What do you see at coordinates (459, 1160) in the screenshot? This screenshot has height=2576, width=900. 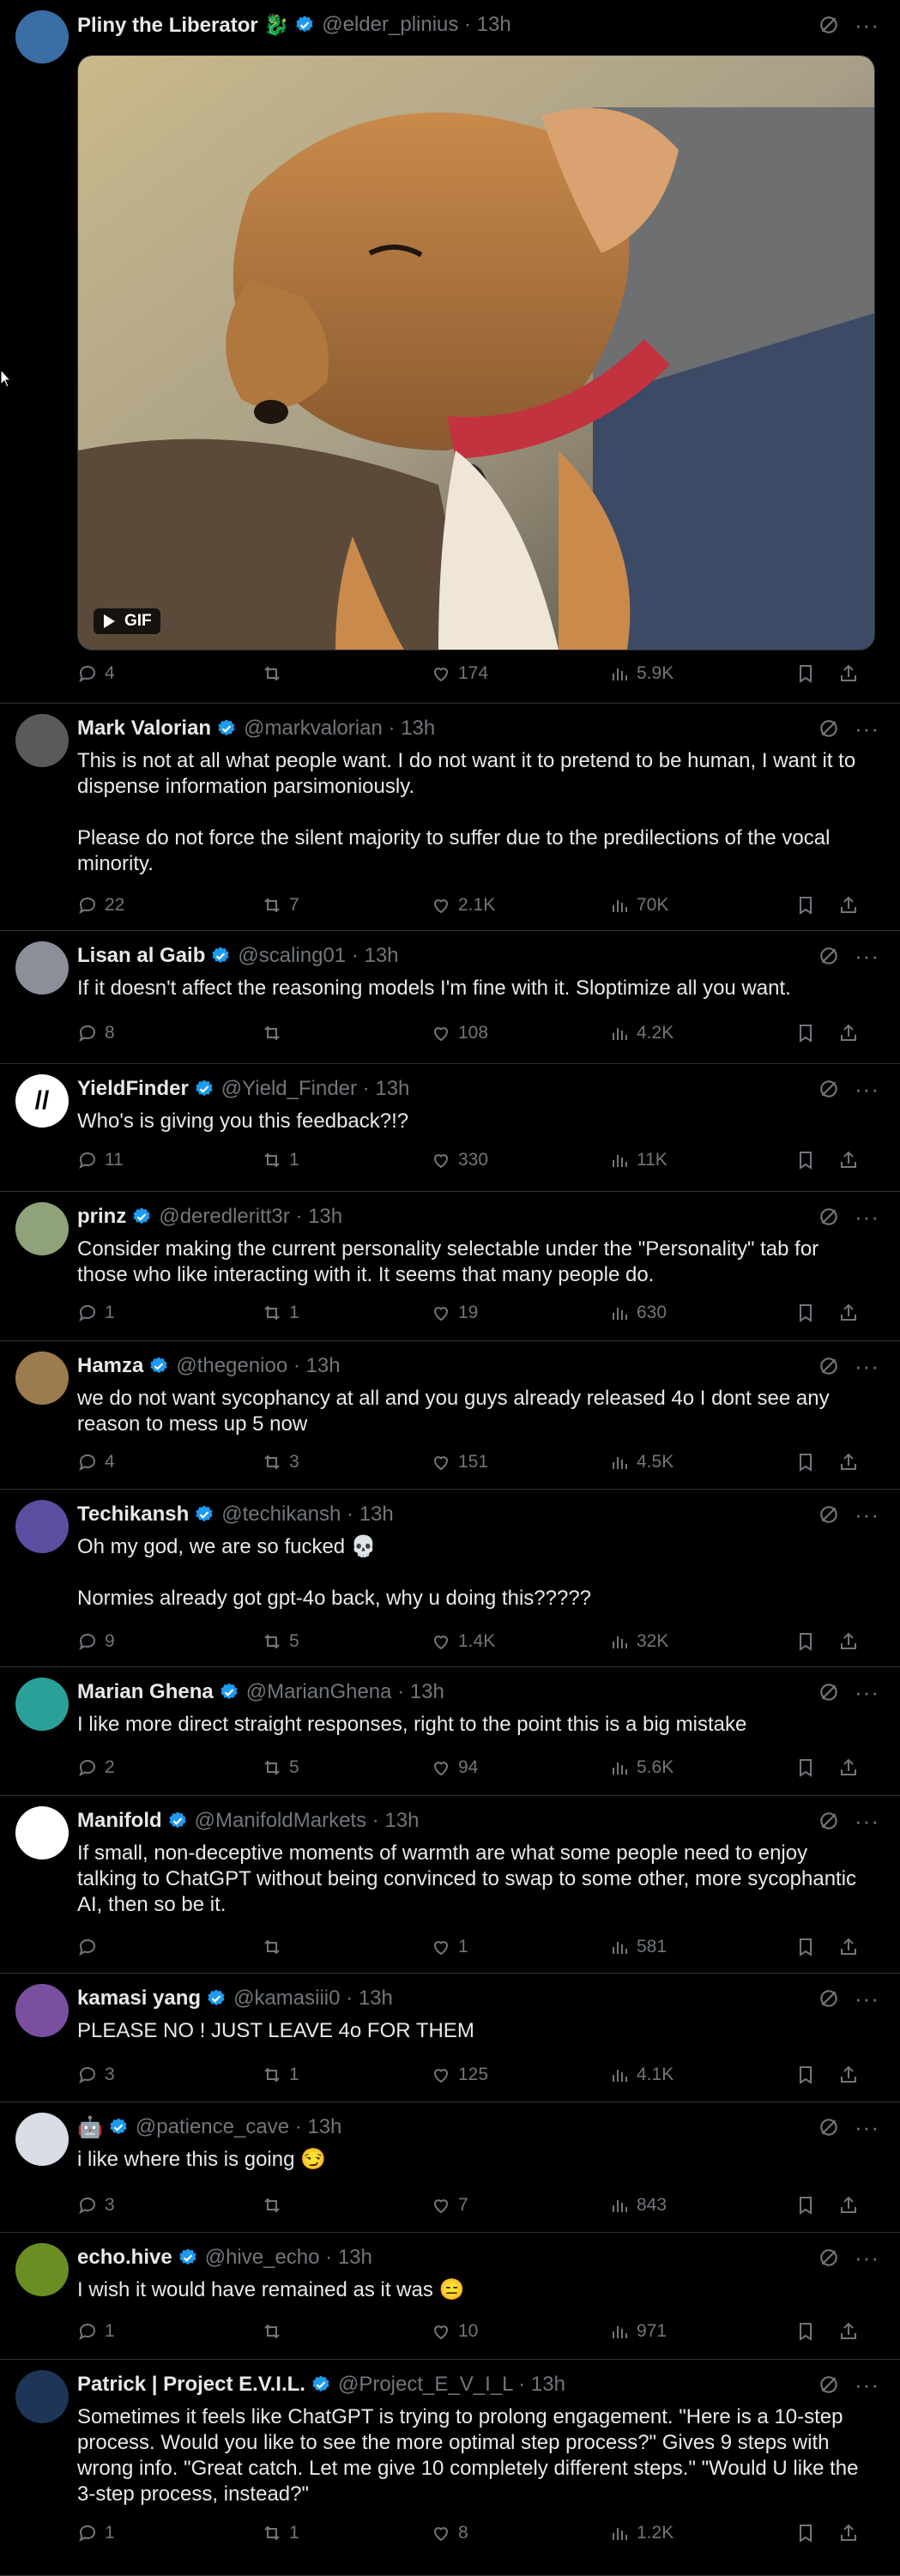 I see `like-button: 330` at bounding box center [459, 1160].